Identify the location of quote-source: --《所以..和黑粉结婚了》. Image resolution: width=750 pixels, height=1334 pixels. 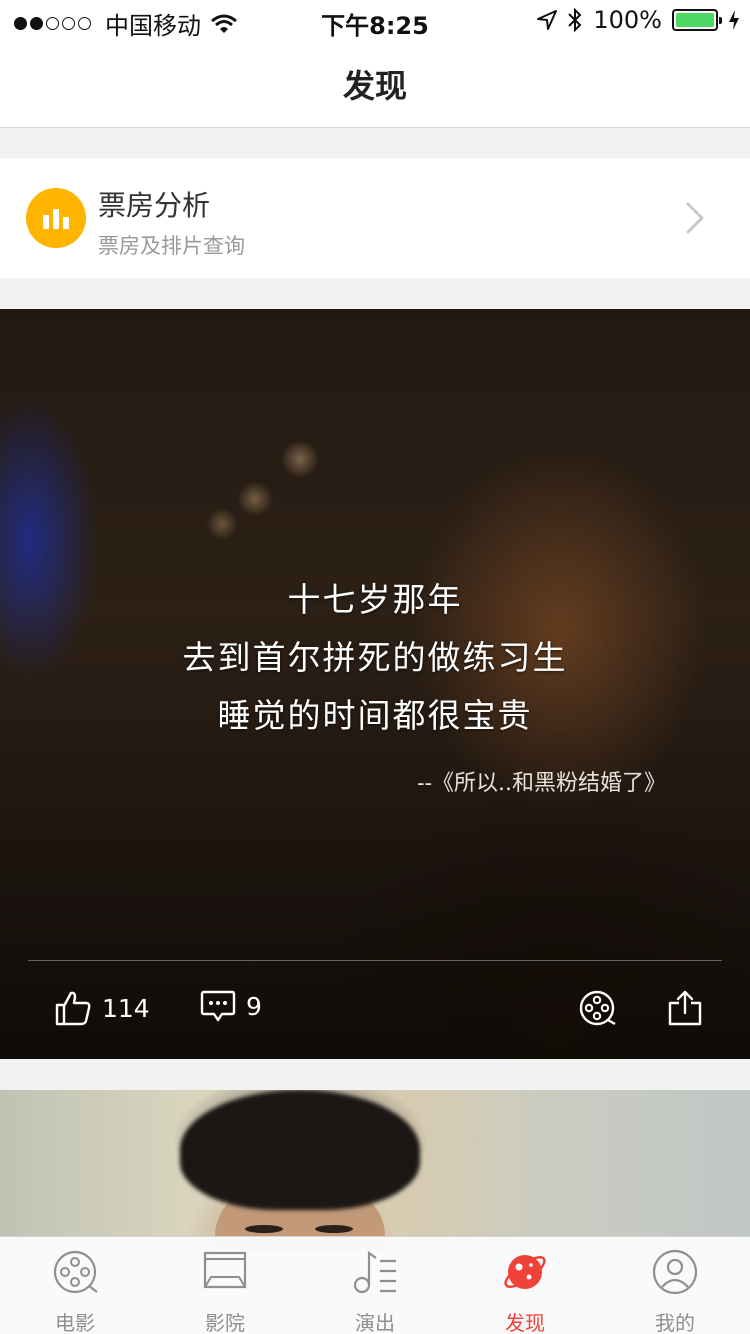
(541, 783).